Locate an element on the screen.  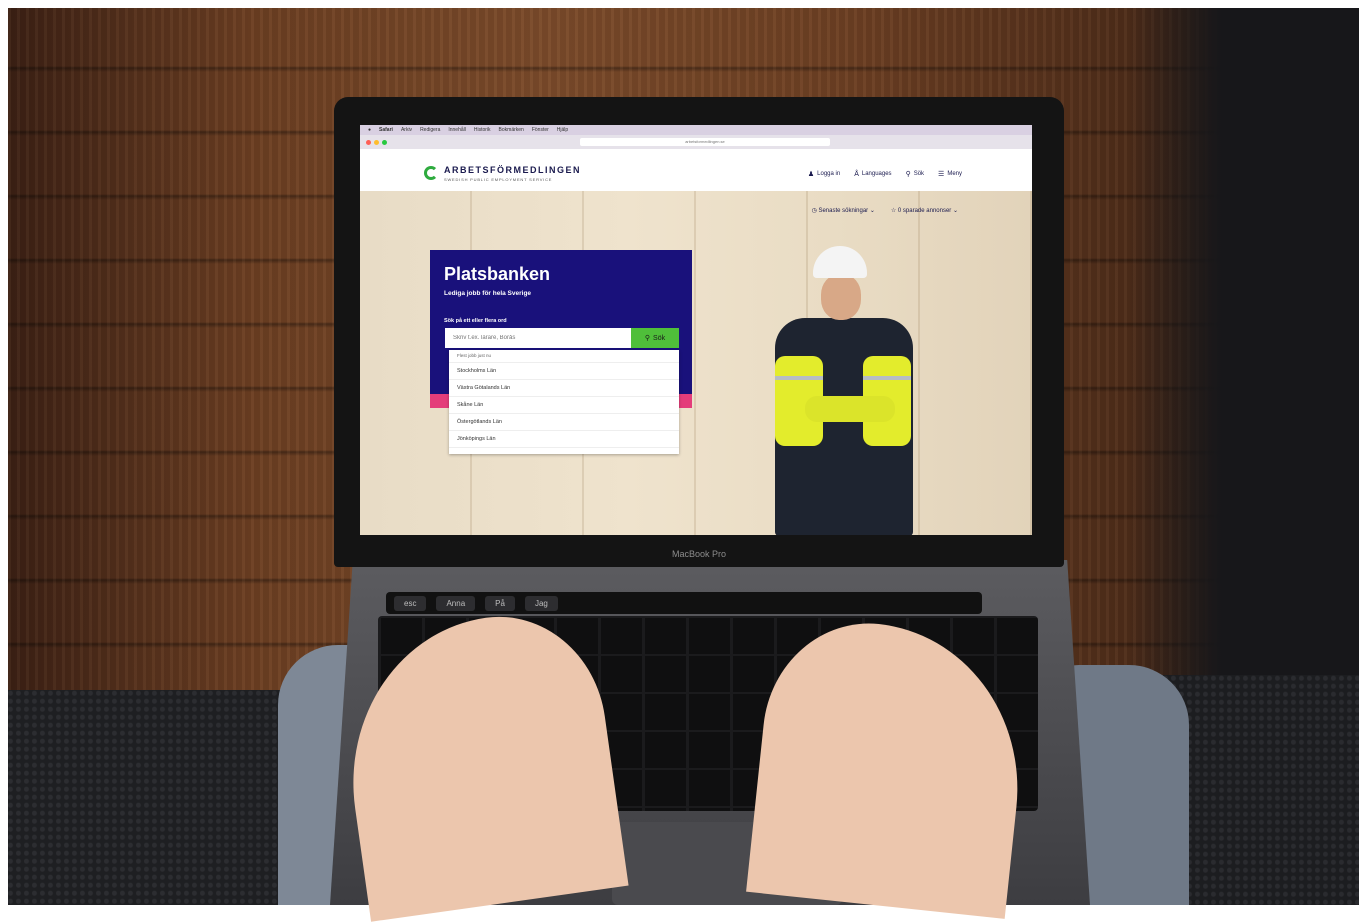
card-title: Platsbanken is located at coordinates (497, 274).